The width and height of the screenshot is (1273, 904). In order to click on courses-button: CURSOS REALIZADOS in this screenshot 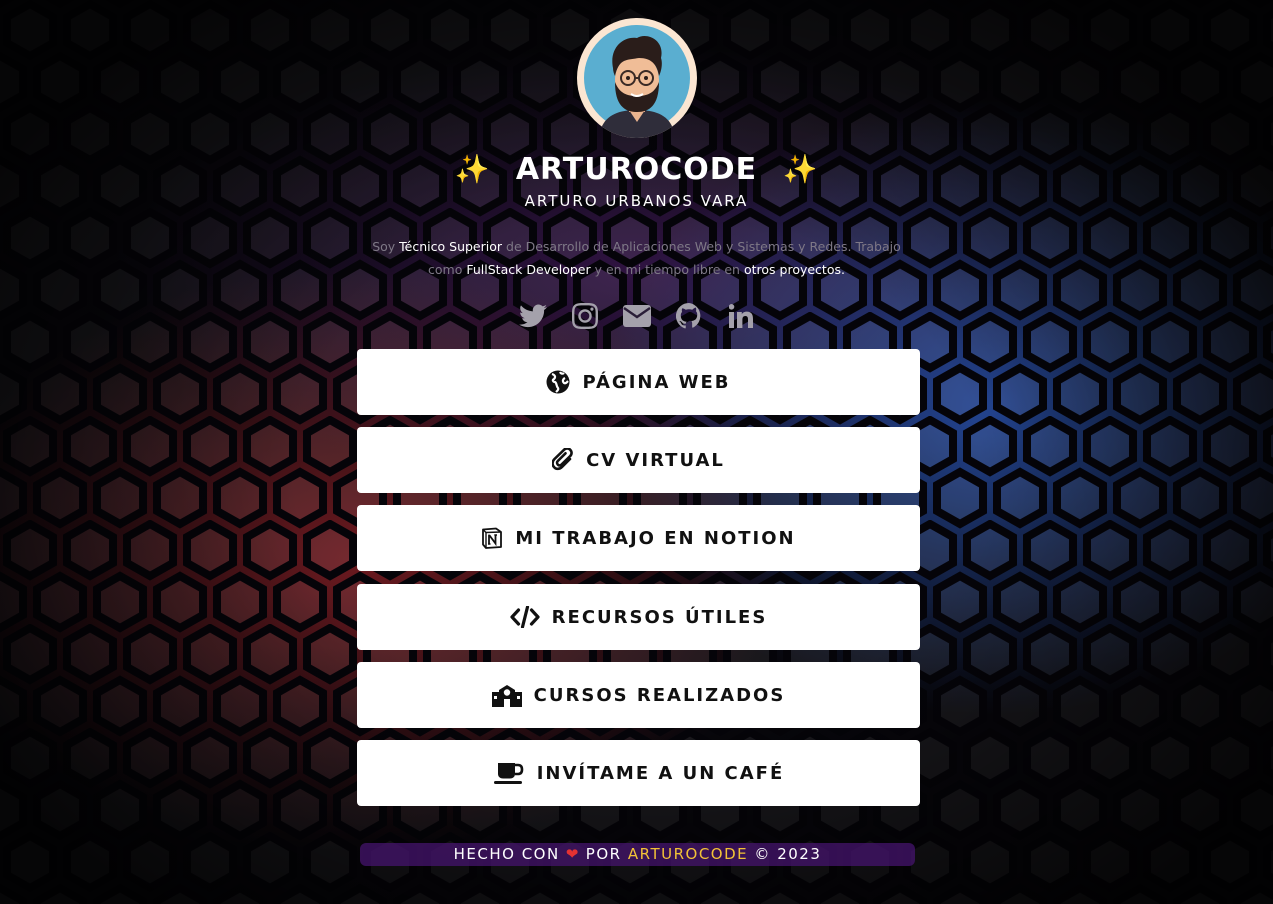, I will do `click(638, 695)`.